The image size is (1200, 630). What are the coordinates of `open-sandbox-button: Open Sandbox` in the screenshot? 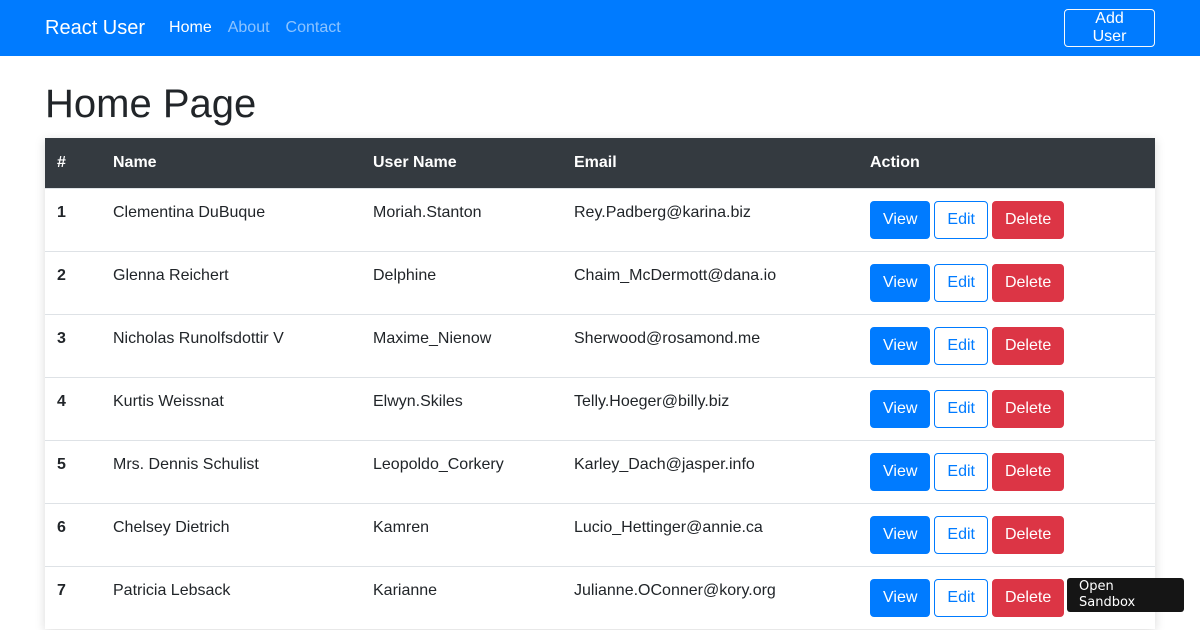 It's located at (1125, 595).